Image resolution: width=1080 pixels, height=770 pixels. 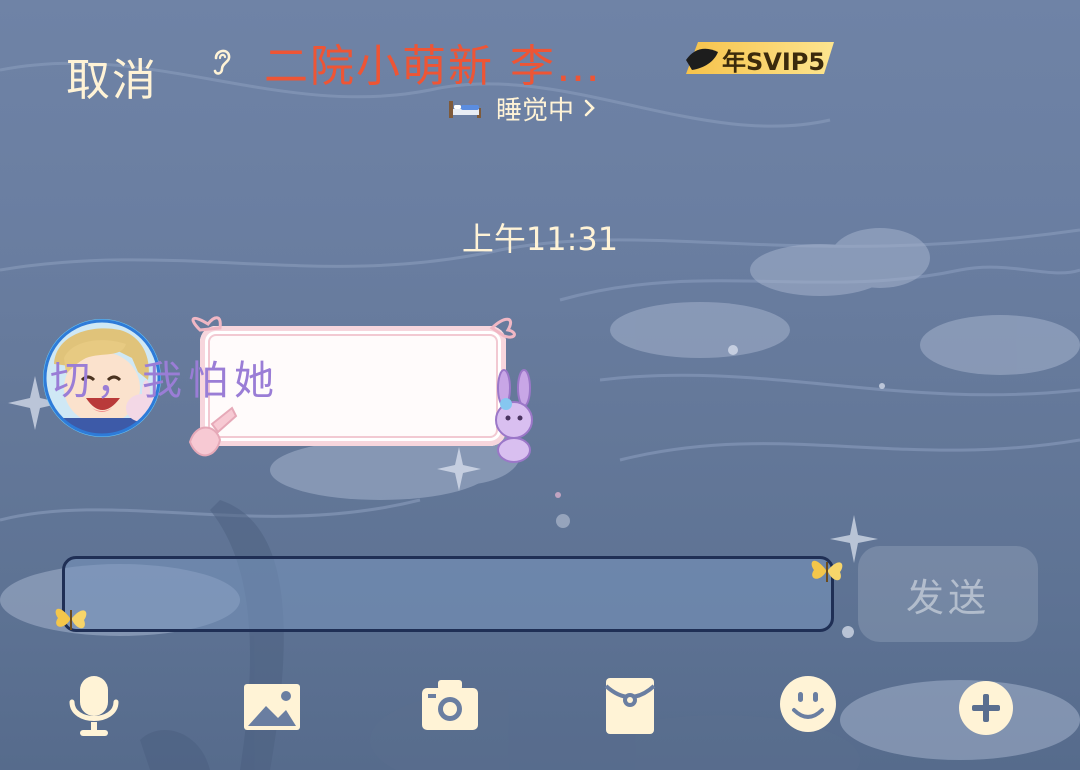 I want to click on image-icon, so click(x=272, y=706).